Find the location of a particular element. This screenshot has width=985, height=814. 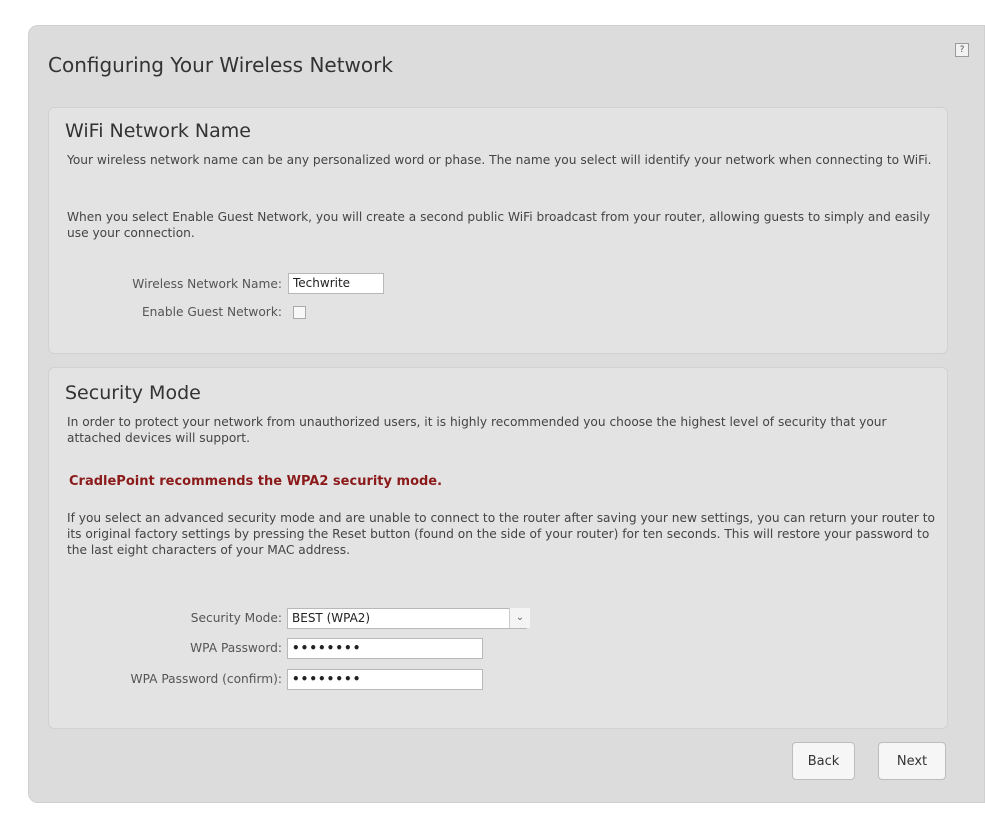

next-button: Next is located at coordinates (912, 761).